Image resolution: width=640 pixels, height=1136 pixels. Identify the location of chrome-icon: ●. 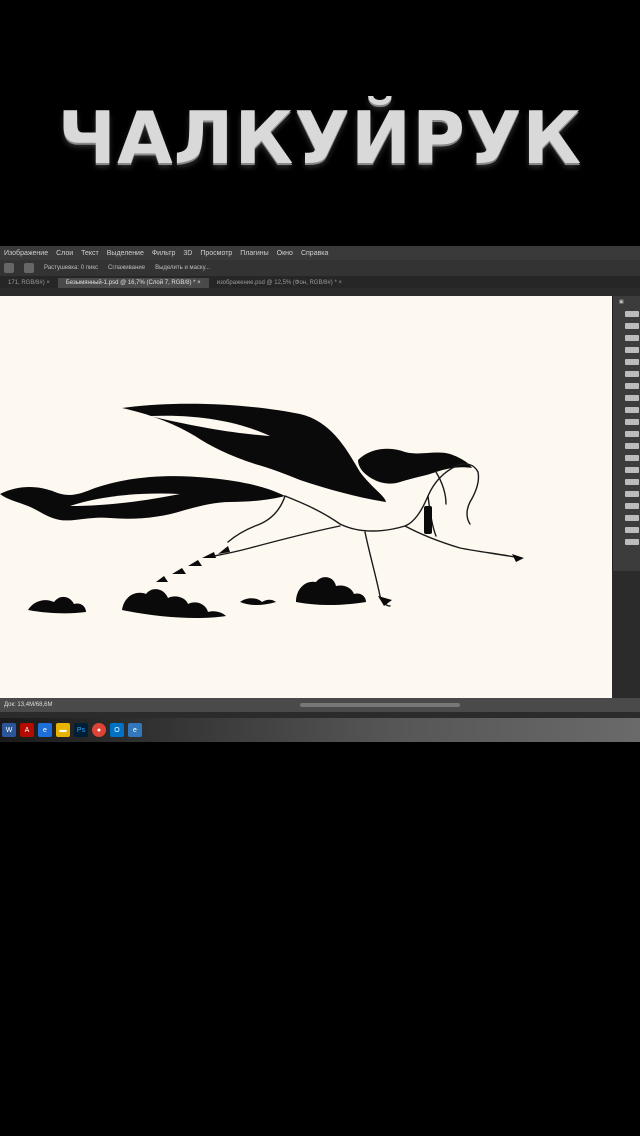
(99, 730).